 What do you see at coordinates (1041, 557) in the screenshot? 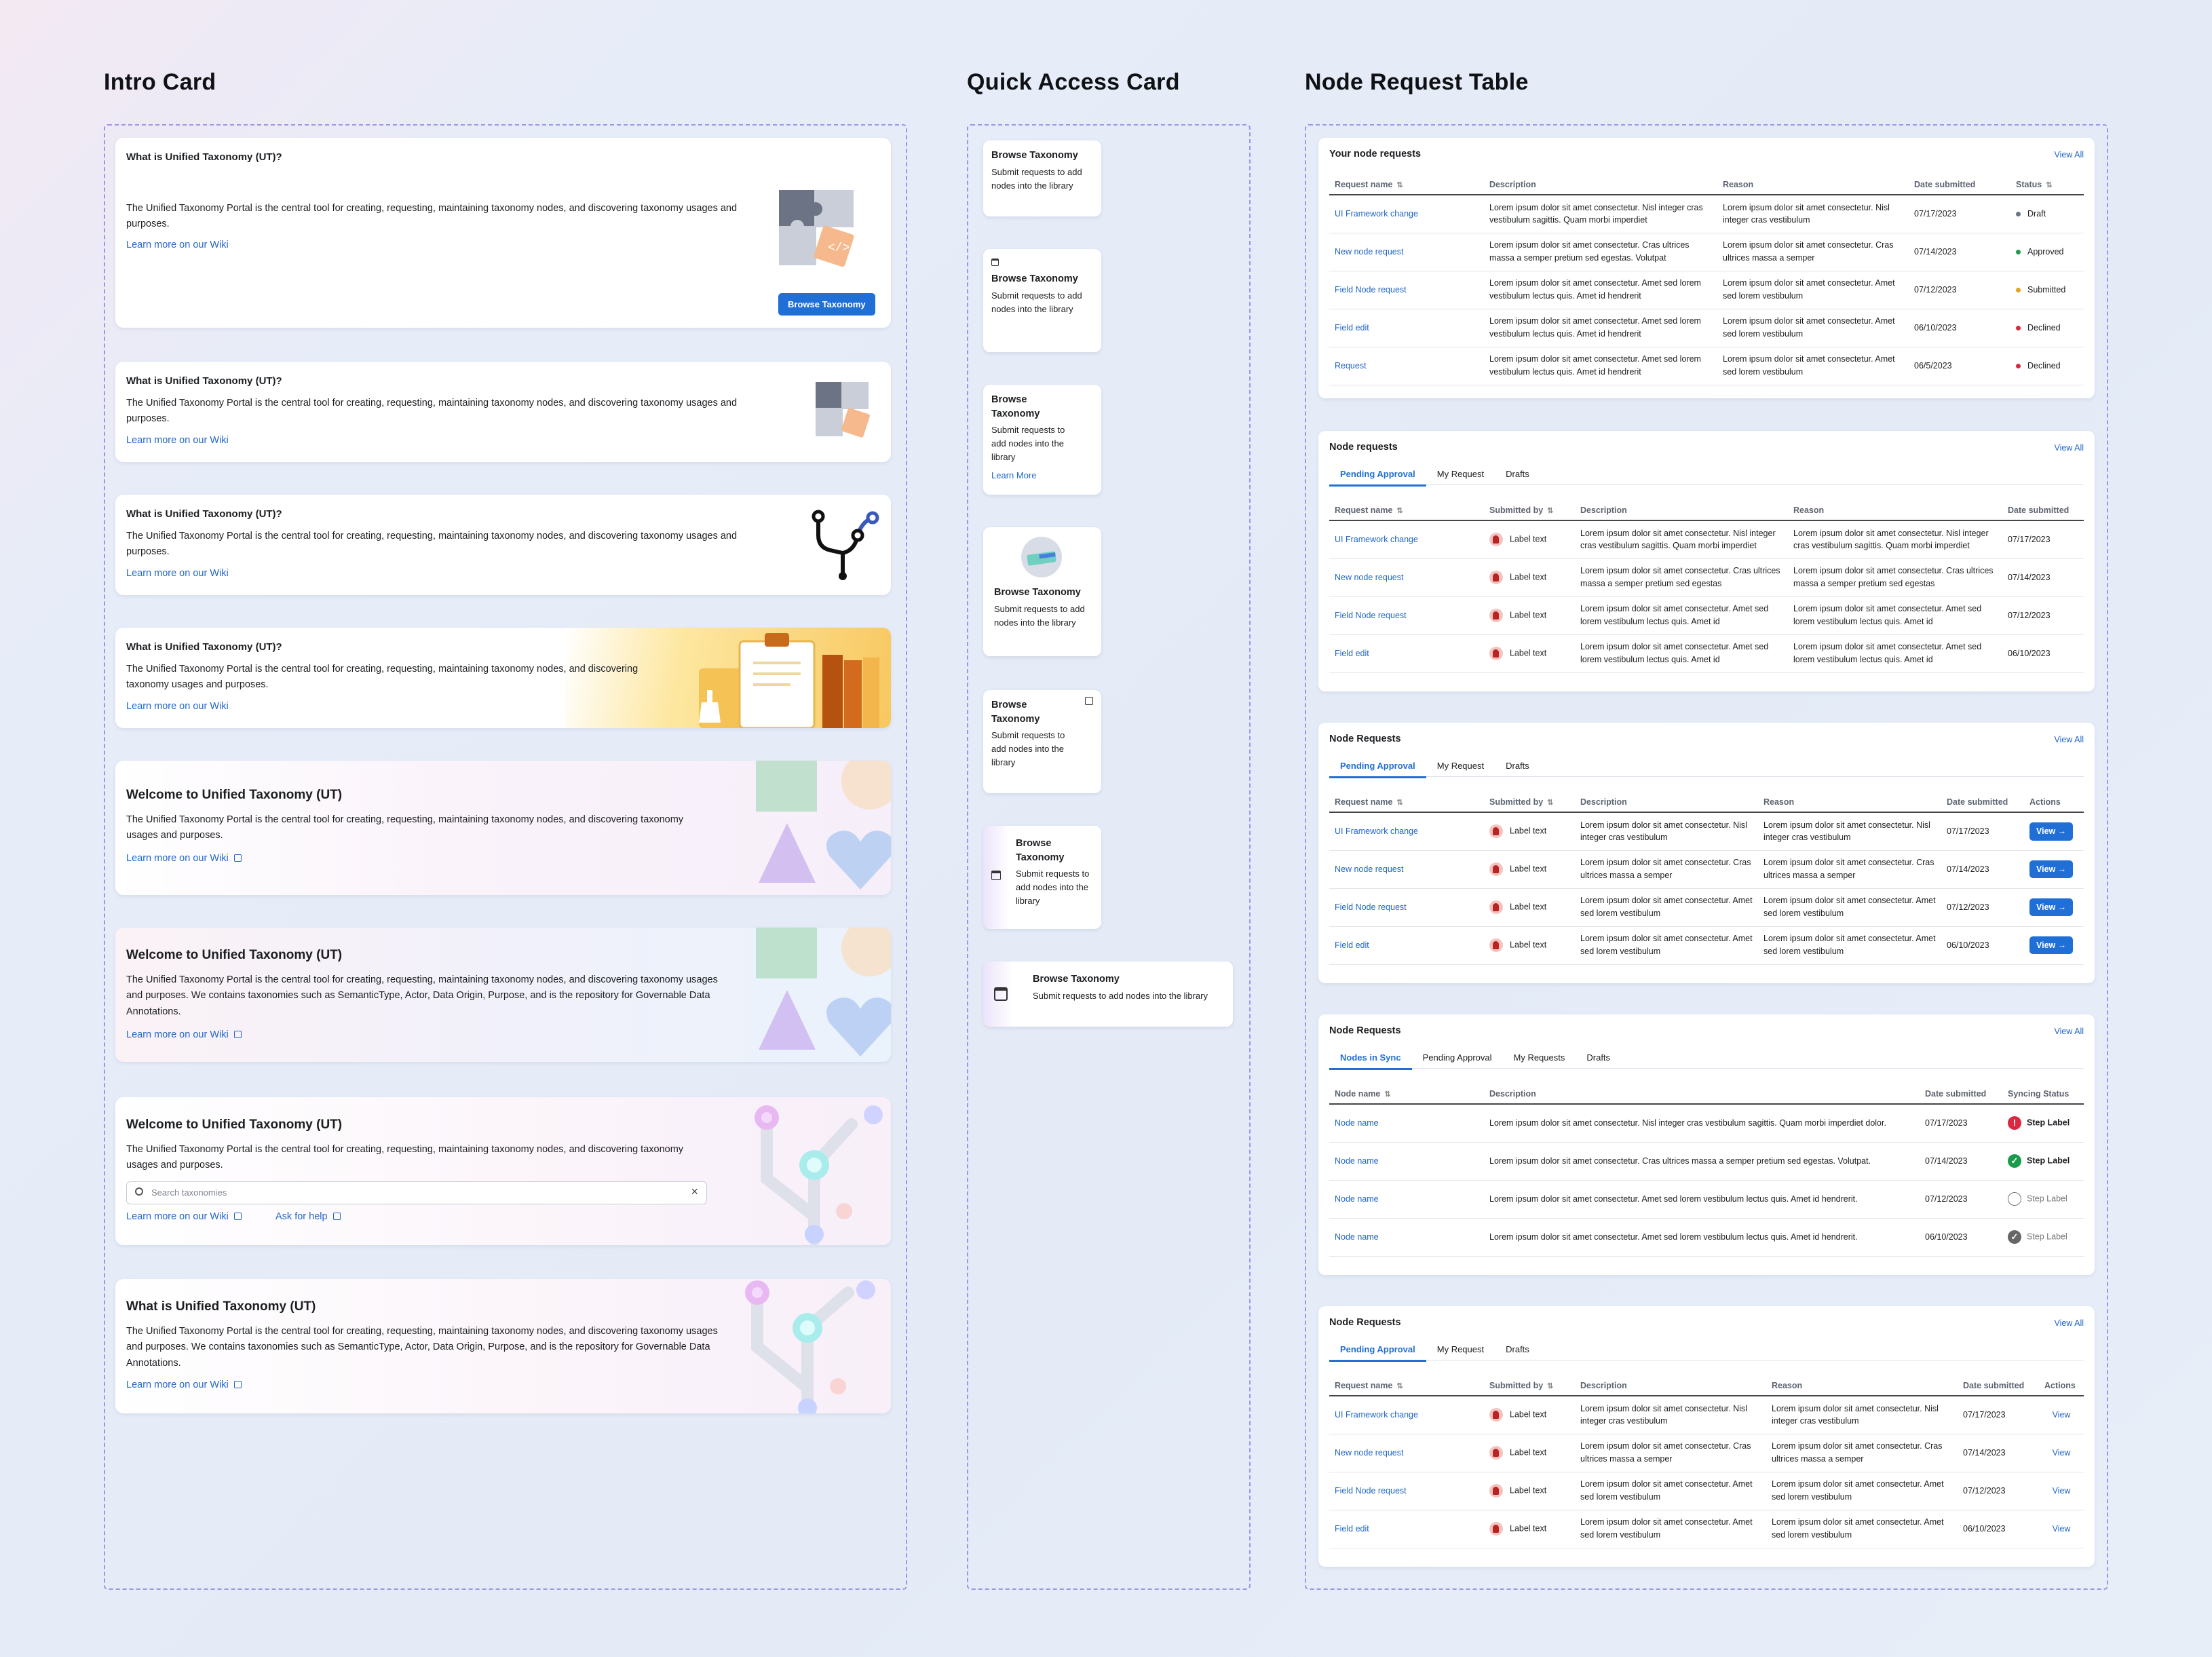
I see `ticket-illustration` at bounding box center [1041, 557].